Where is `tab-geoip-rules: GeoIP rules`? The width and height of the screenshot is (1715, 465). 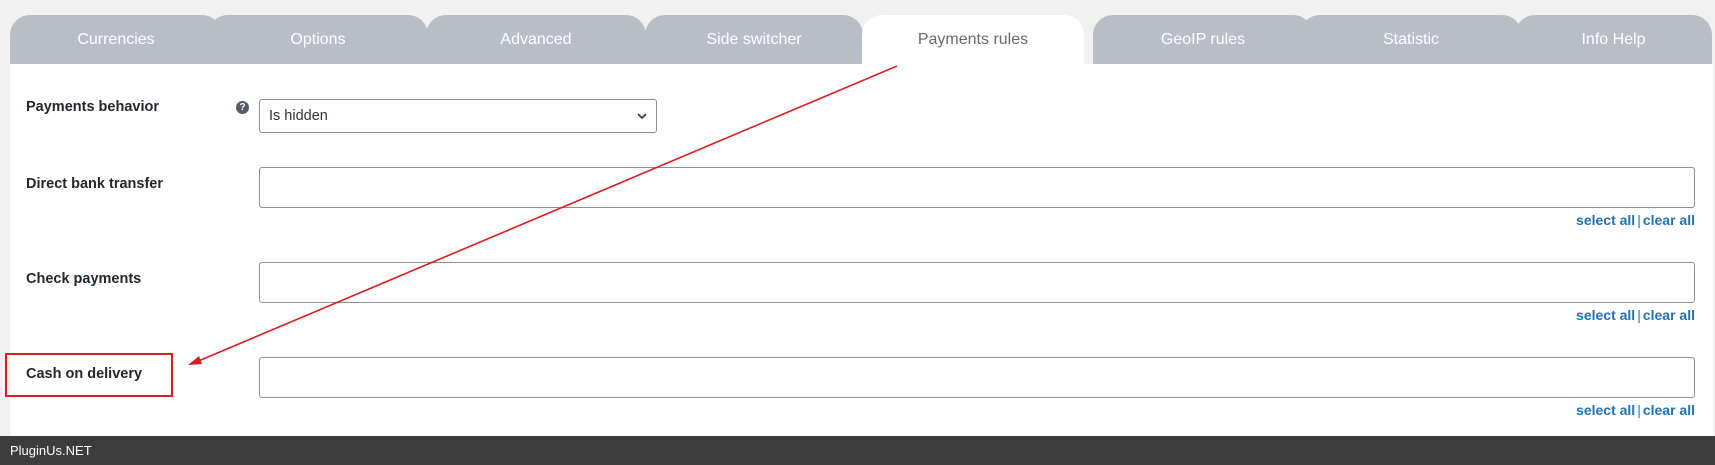
tab-geoip-rules: GeoIP rules is located at coordinates (1203, 39).